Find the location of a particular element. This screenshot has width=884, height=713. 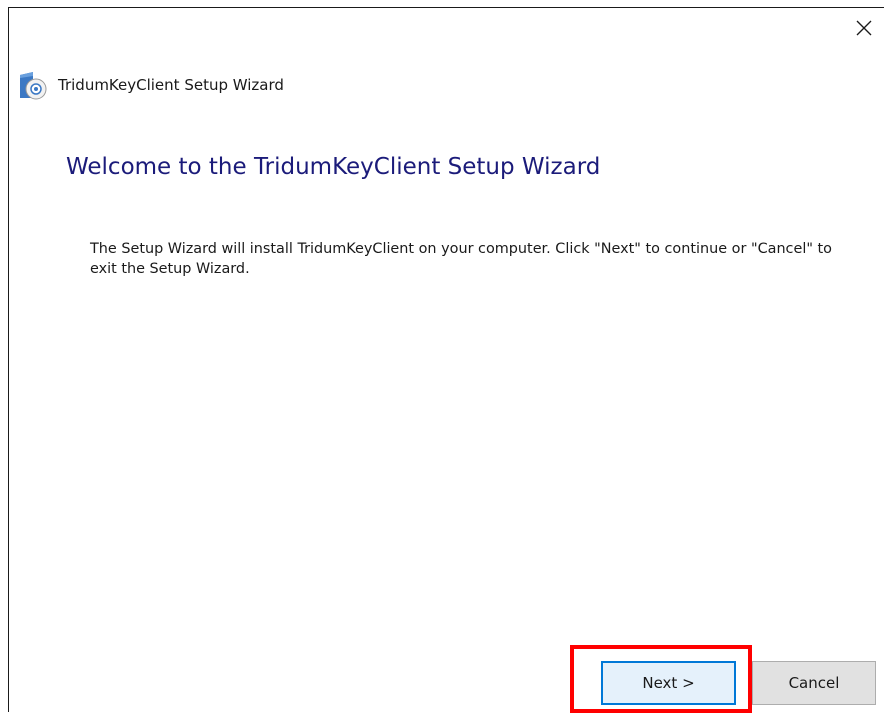

close-button is located at coordinates (864, 28).